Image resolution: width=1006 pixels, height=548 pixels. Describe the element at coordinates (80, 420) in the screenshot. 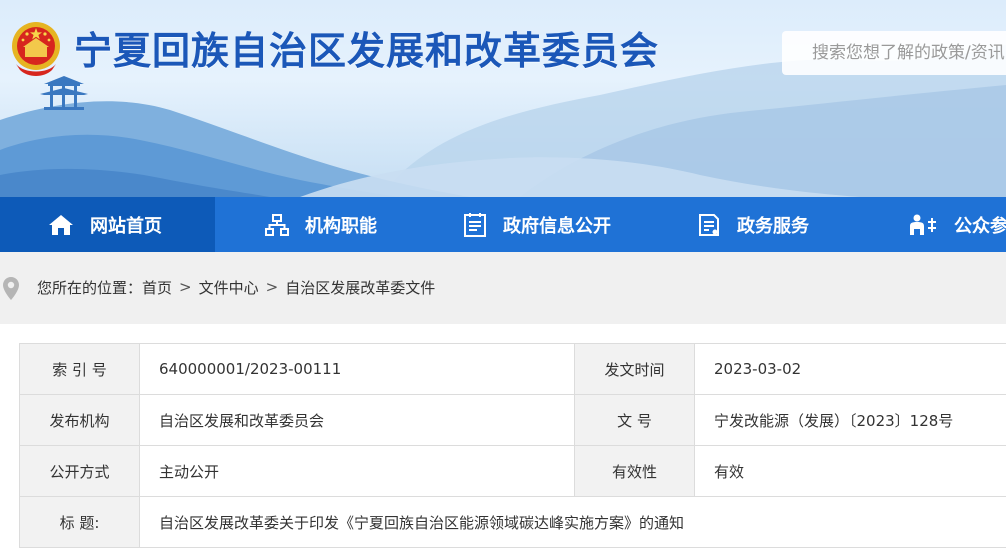

I see `publisher-label: 发布机构` at that location.